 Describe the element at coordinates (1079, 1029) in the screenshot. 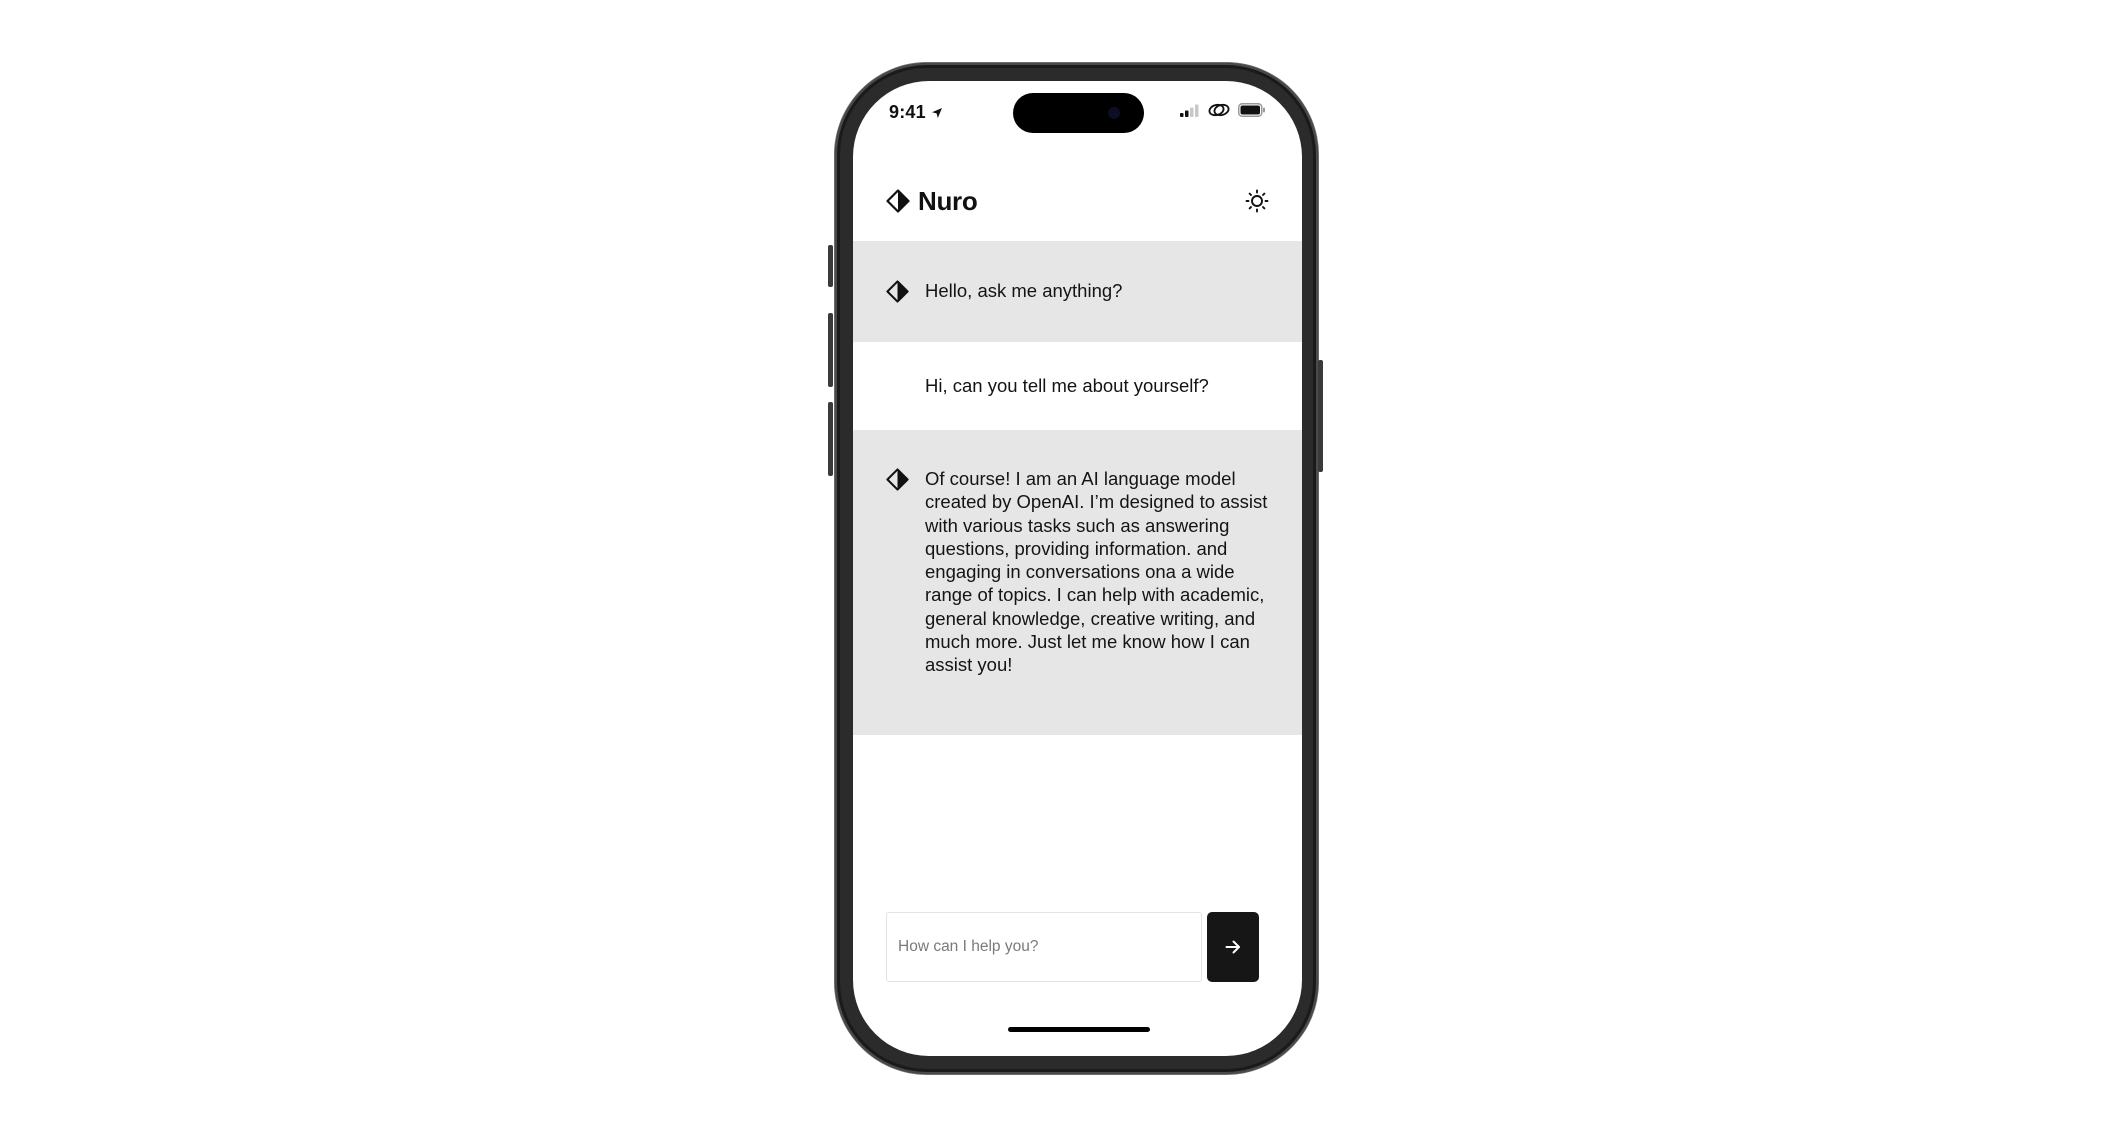

I see `home-indicator` at that location.